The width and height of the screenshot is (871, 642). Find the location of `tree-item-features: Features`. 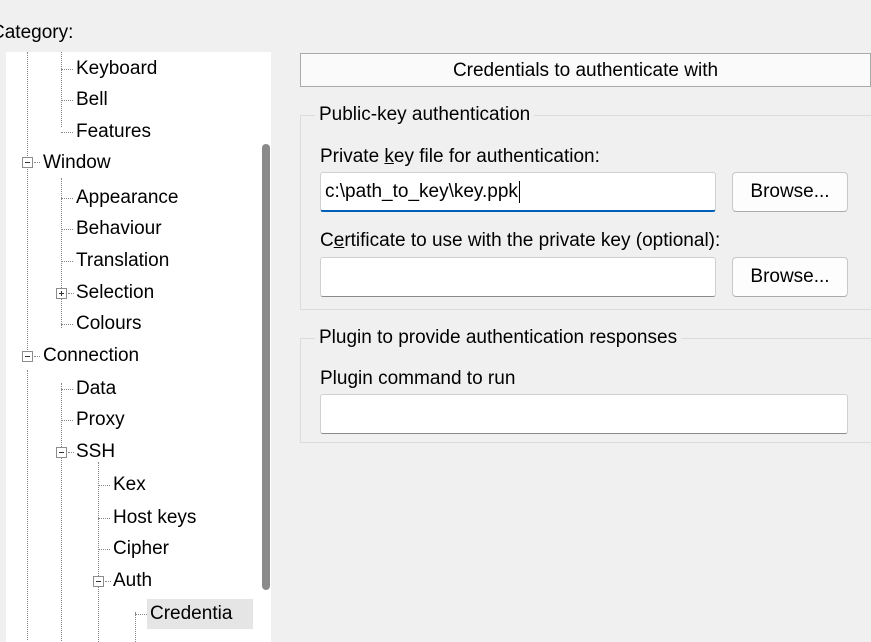

tree-item-features: Features is located at coordinates (113, 132).